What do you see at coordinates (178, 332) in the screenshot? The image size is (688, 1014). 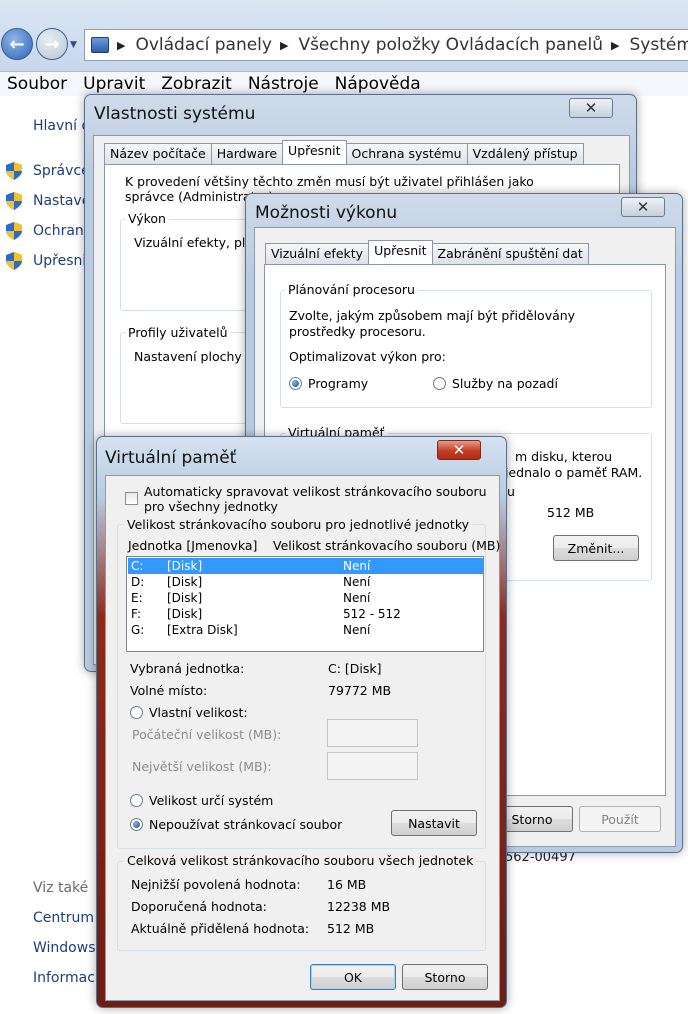 I see `profiles-label: Profily uživatelů` at bounding box center [178, 332].